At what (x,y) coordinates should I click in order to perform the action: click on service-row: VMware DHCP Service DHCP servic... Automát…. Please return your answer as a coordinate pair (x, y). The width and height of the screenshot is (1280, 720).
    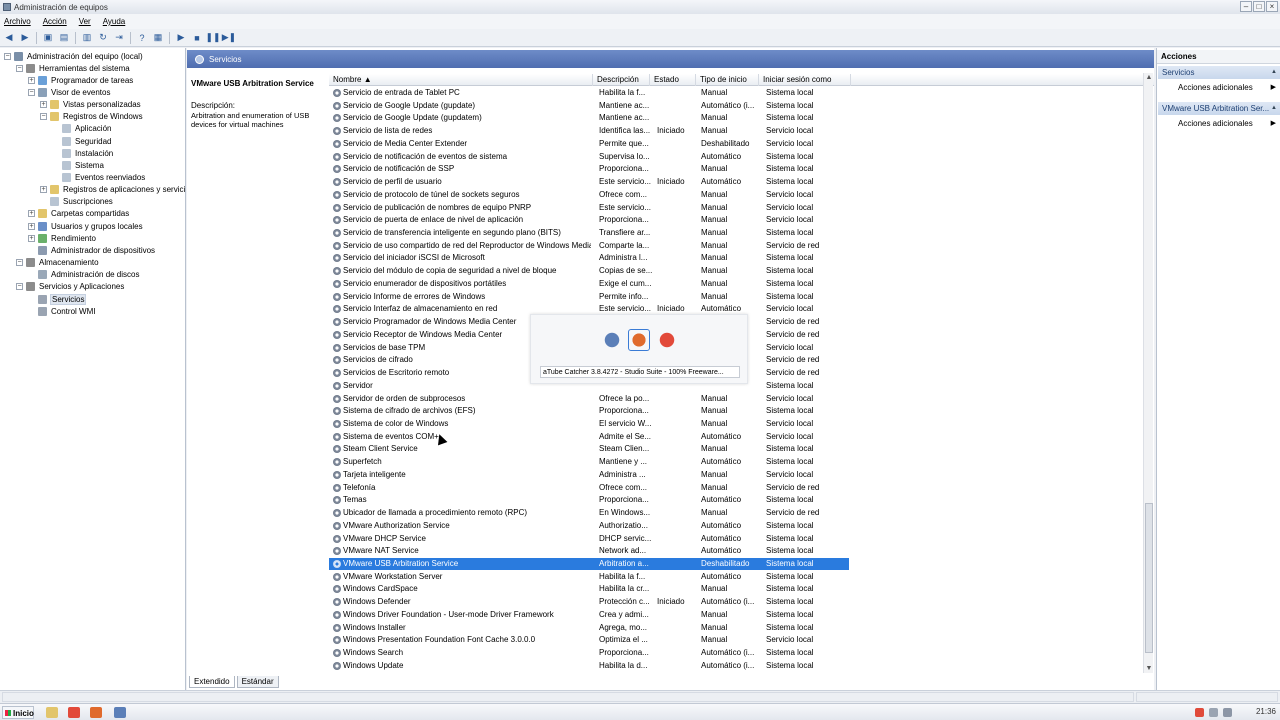
    Looking at the image, I should click on (589, 539).